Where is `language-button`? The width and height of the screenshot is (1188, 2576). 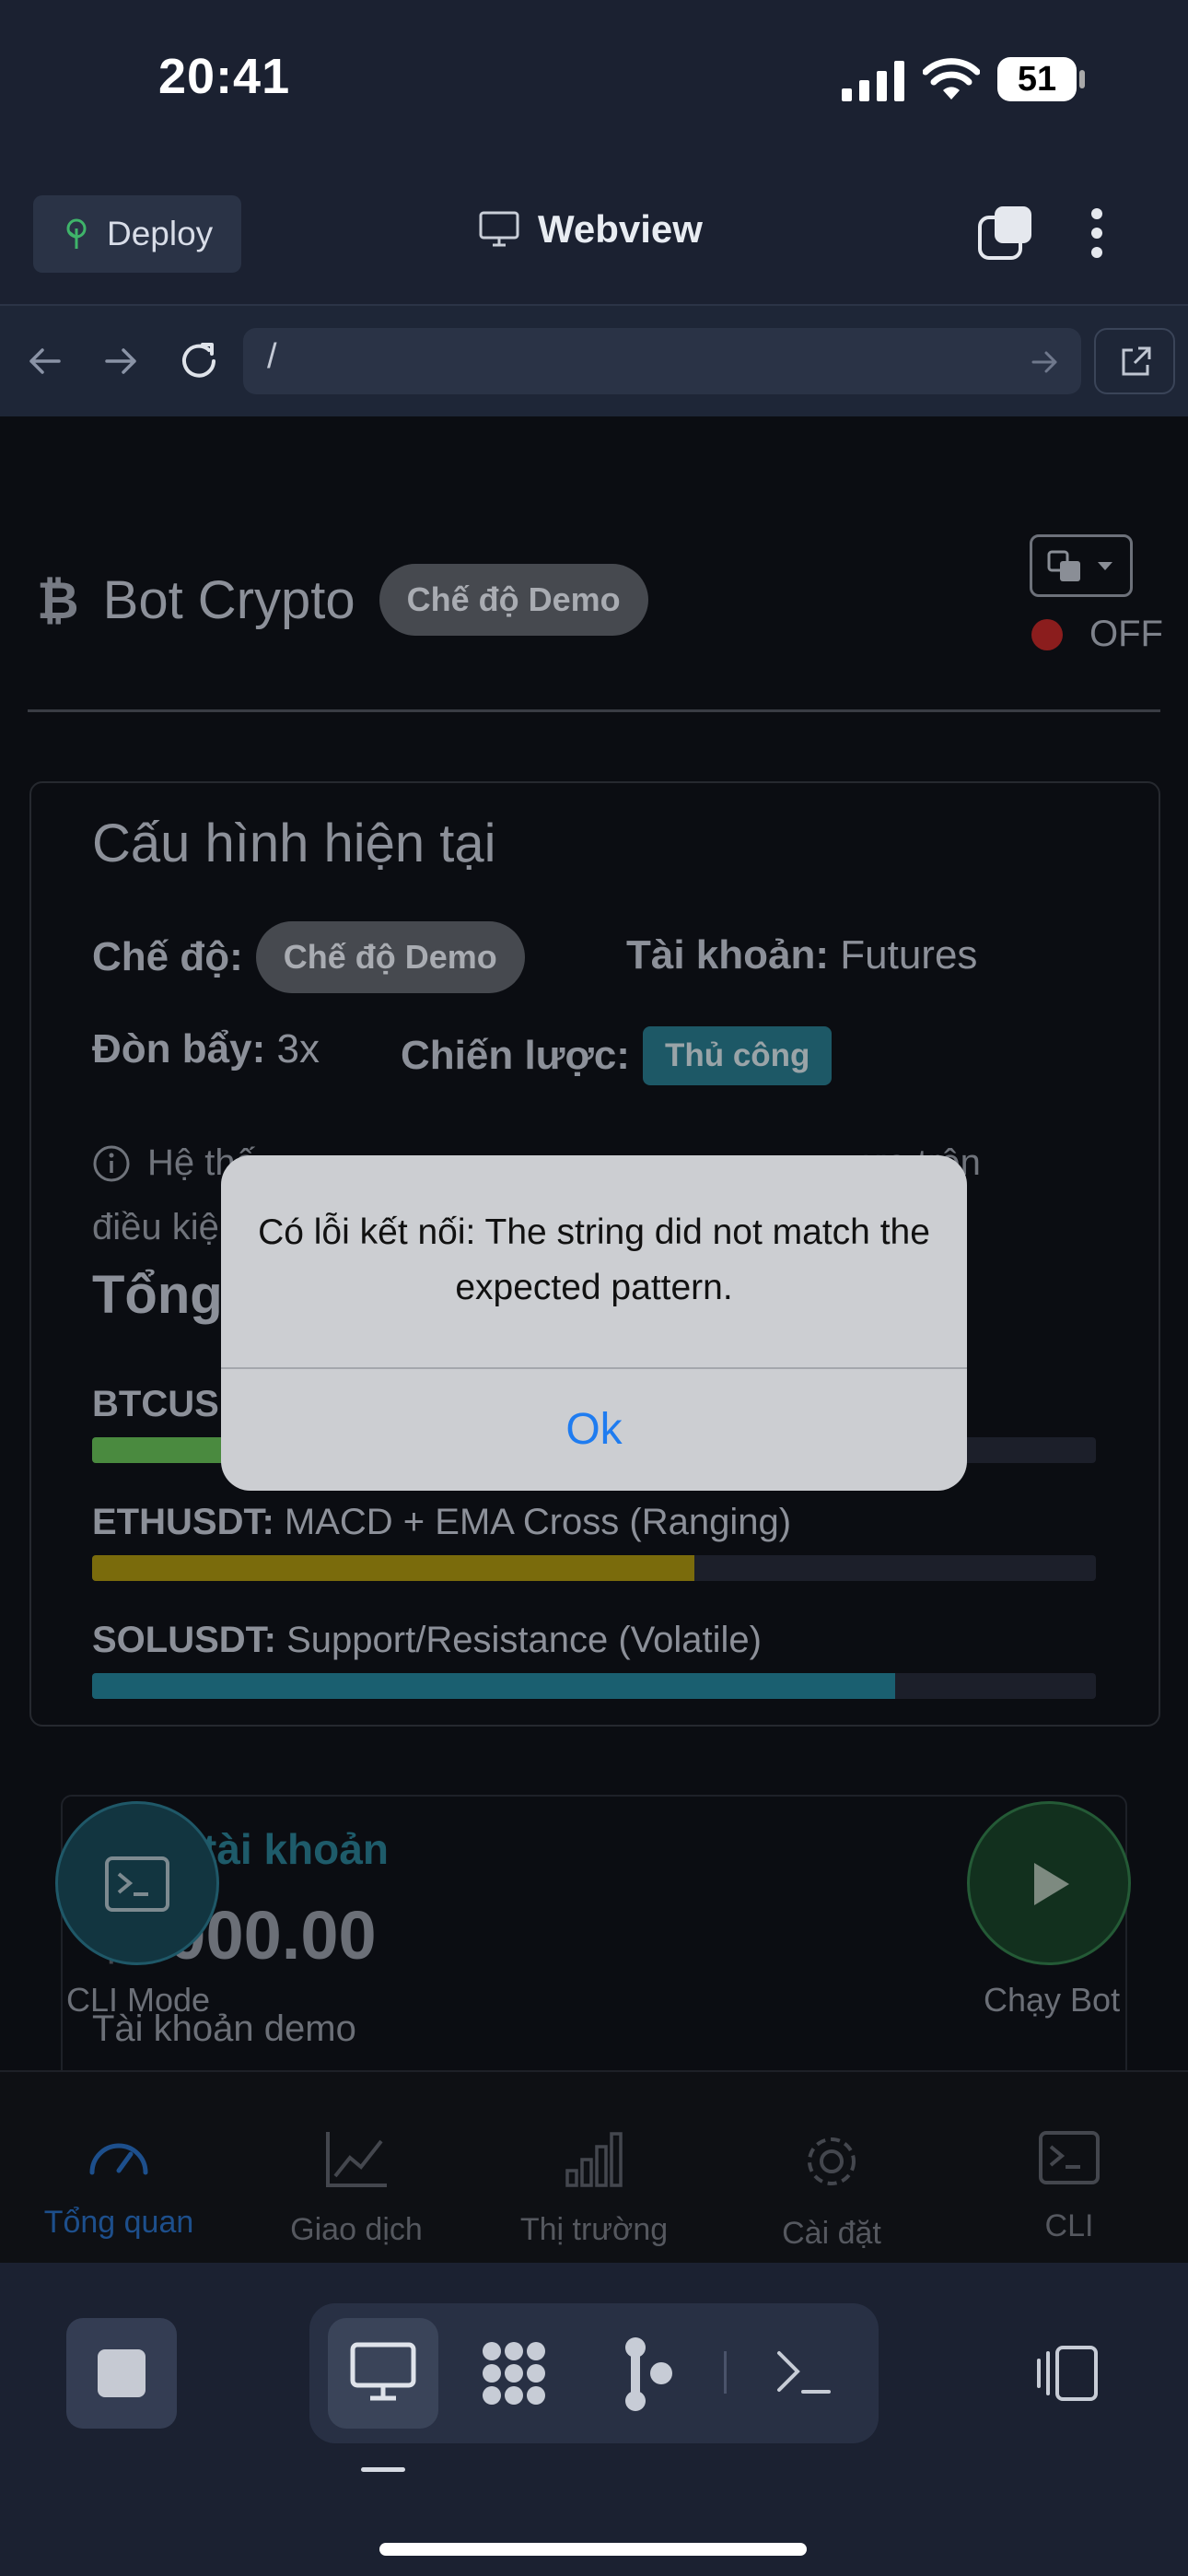
language-button is located at coordinates (1081, 565).